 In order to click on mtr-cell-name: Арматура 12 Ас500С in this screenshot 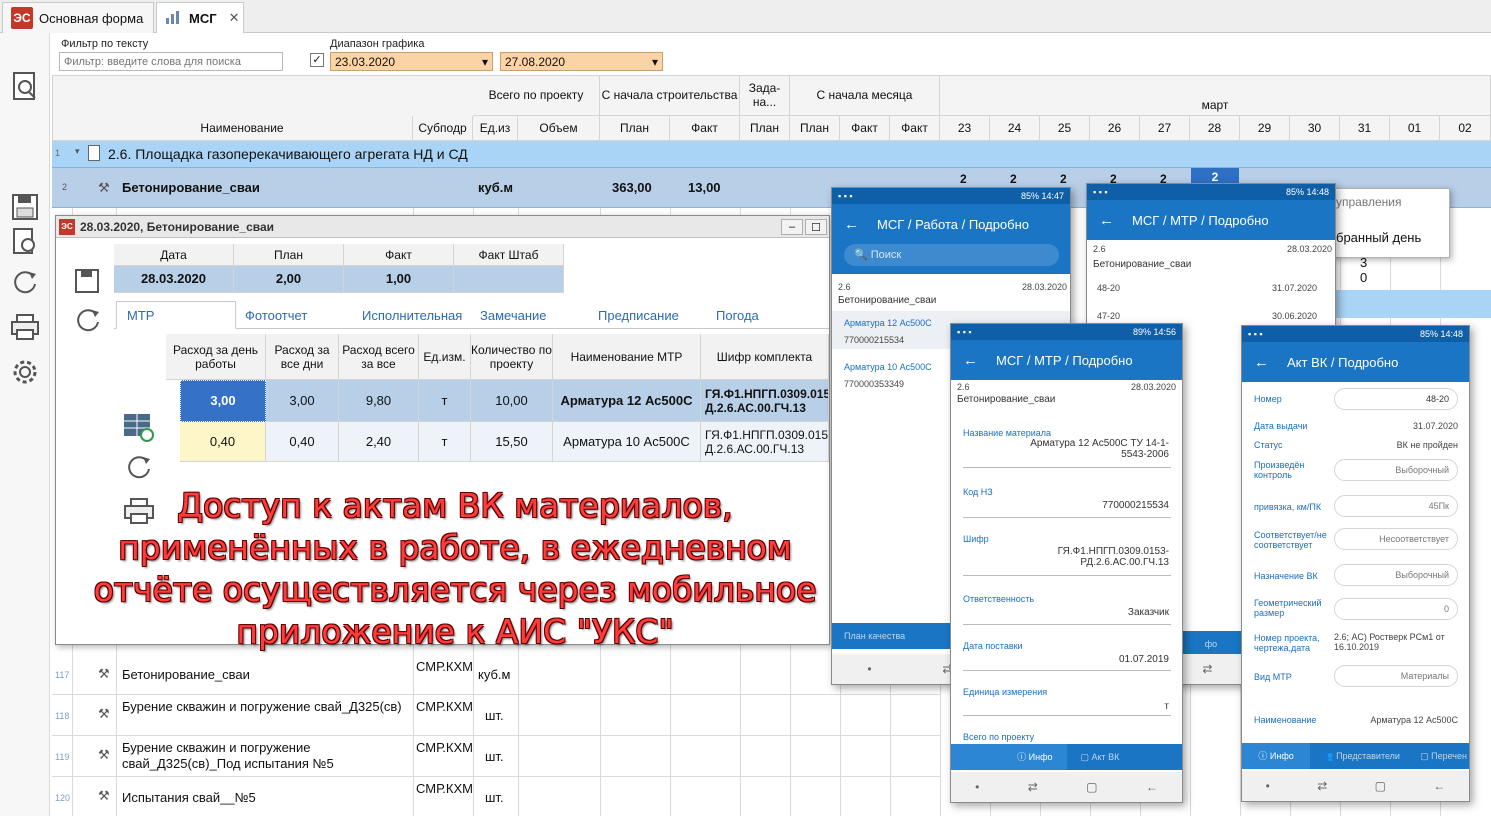, I will do `click(627, 401)`.